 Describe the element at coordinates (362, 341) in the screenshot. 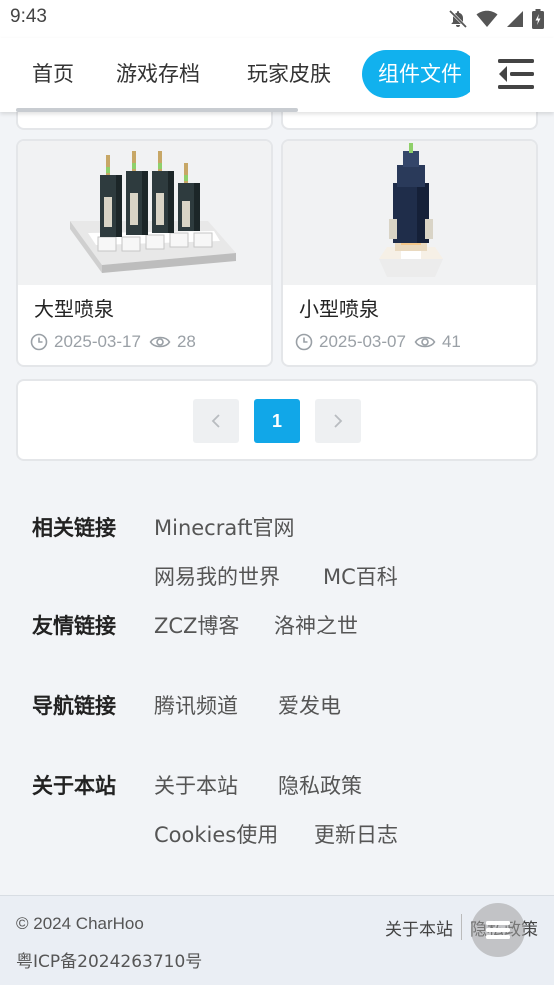

I see `card-date: 2025-03-07` at that location.